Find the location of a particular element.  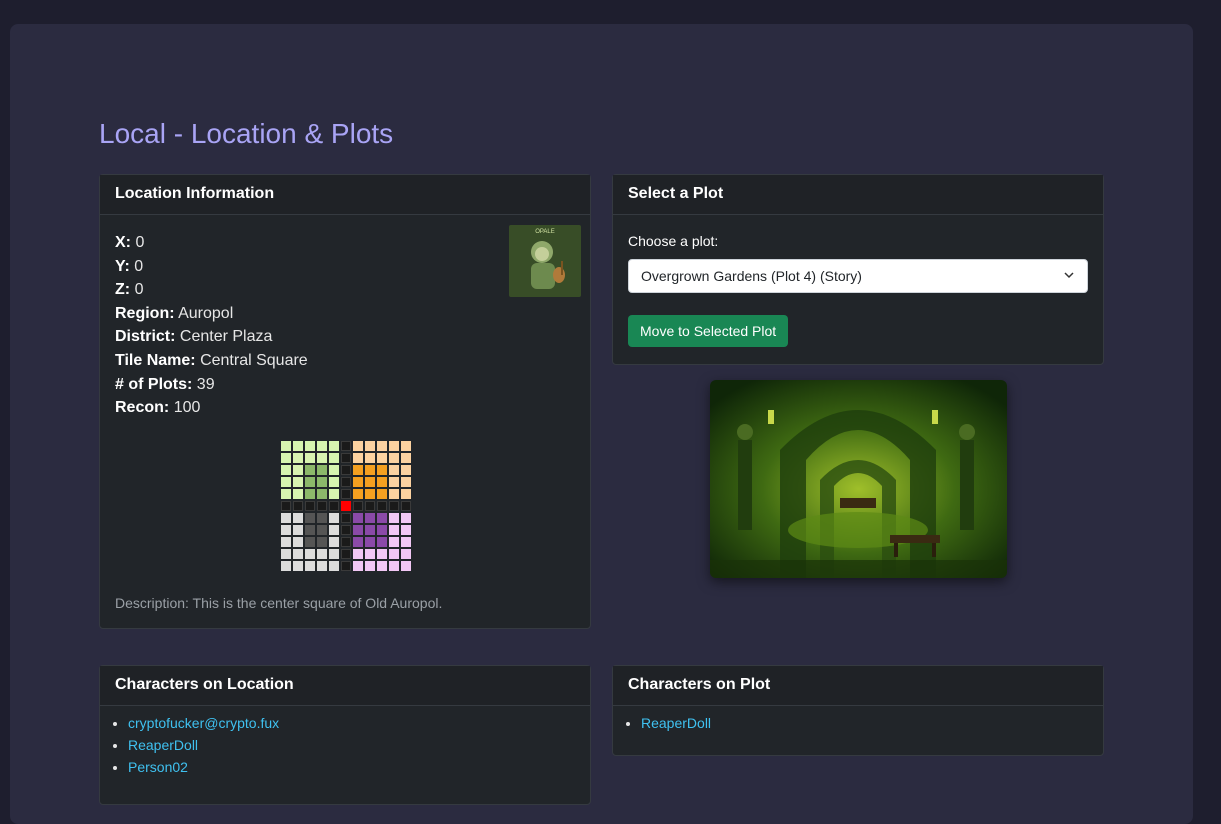

move-to-plot-button: Move to Selected Plot is located at coordinates (708, 331).